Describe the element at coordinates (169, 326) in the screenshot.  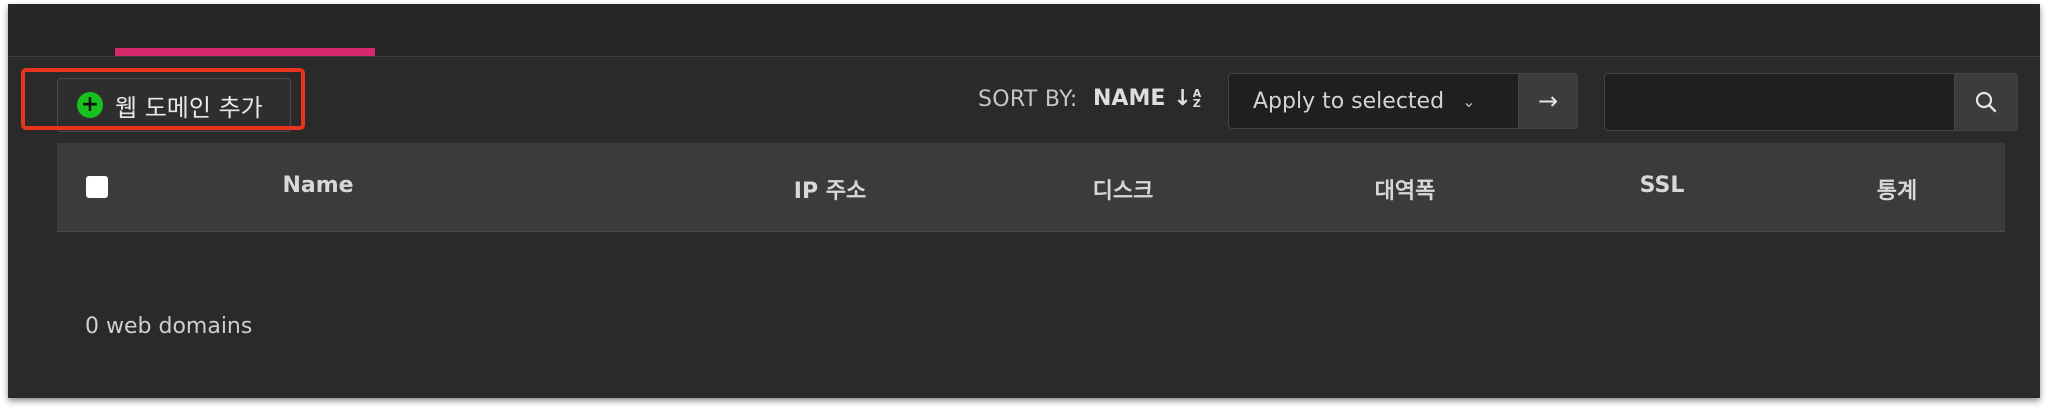
I see `web-domain-count: 0 web domains` at that location.